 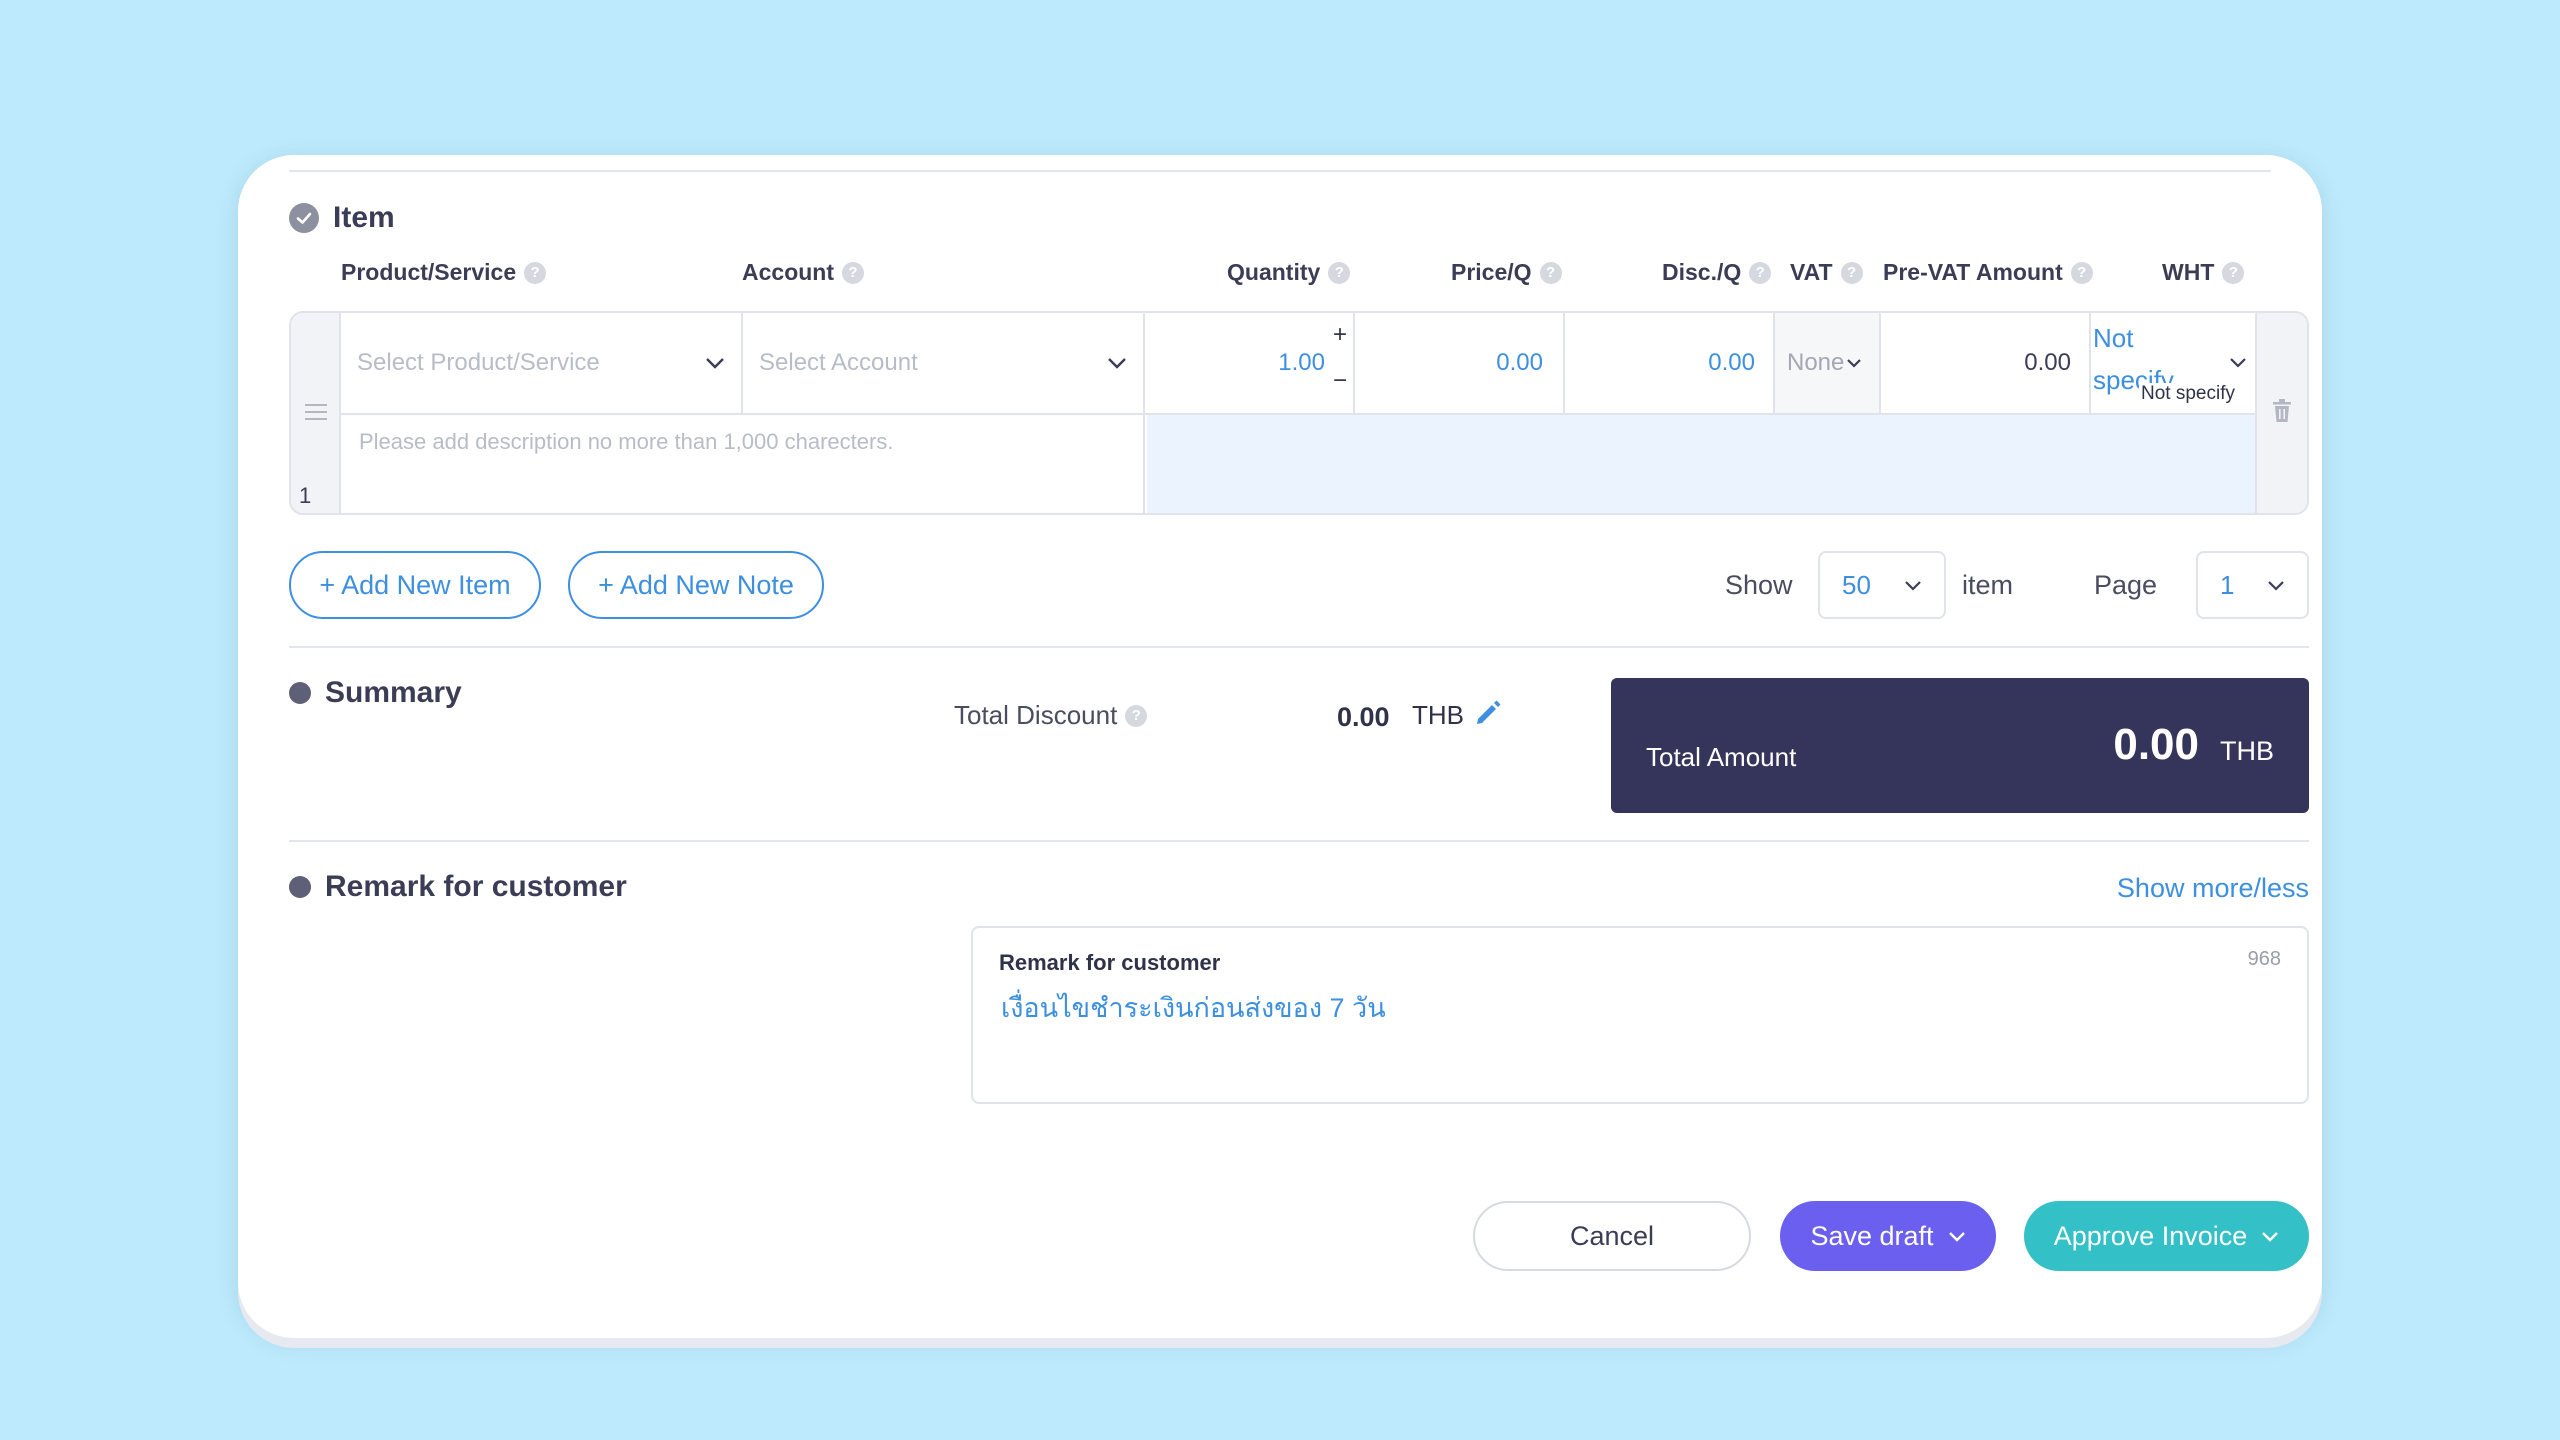 I want to click on col-head-pre-vat: Pre-VAT Amount ?, so click(x=1988, y=272).